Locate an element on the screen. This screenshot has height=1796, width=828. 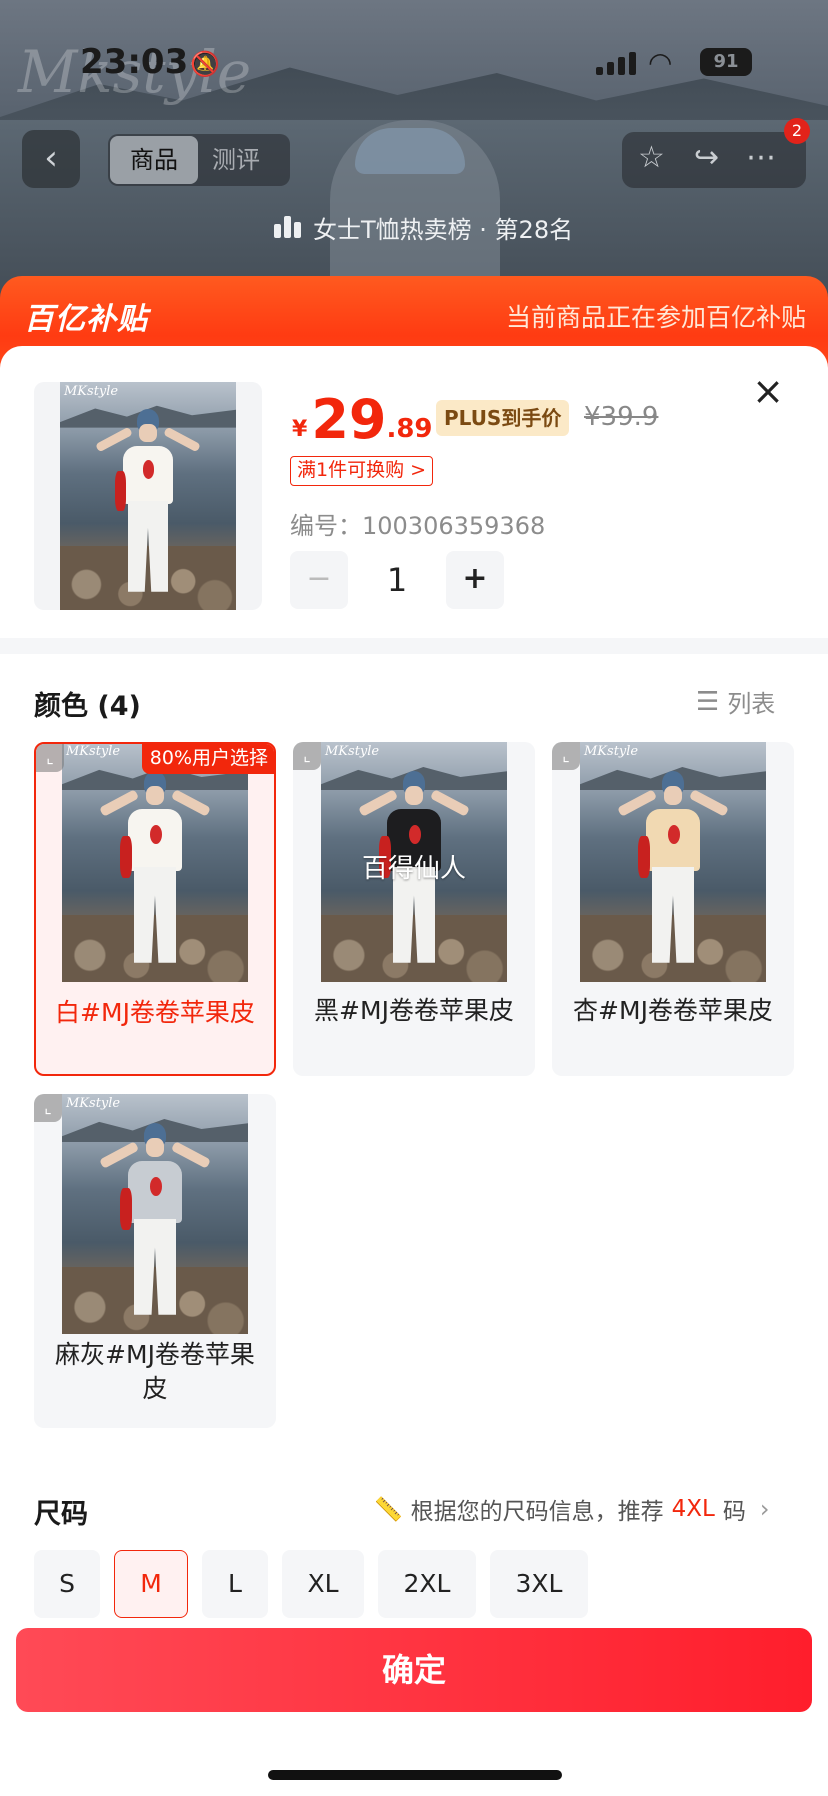
color-label: 杏#MJ卷卷苹果皮 is located at coordinates (673, 1010).